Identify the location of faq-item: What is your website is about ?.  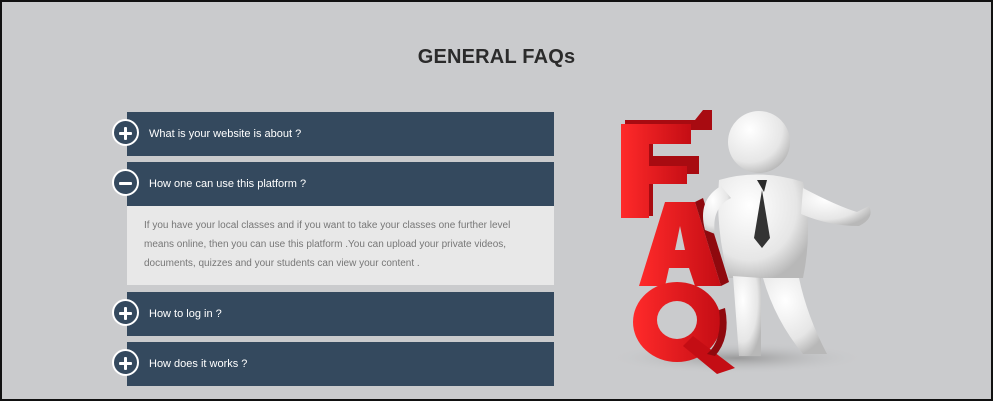
(333, 134).